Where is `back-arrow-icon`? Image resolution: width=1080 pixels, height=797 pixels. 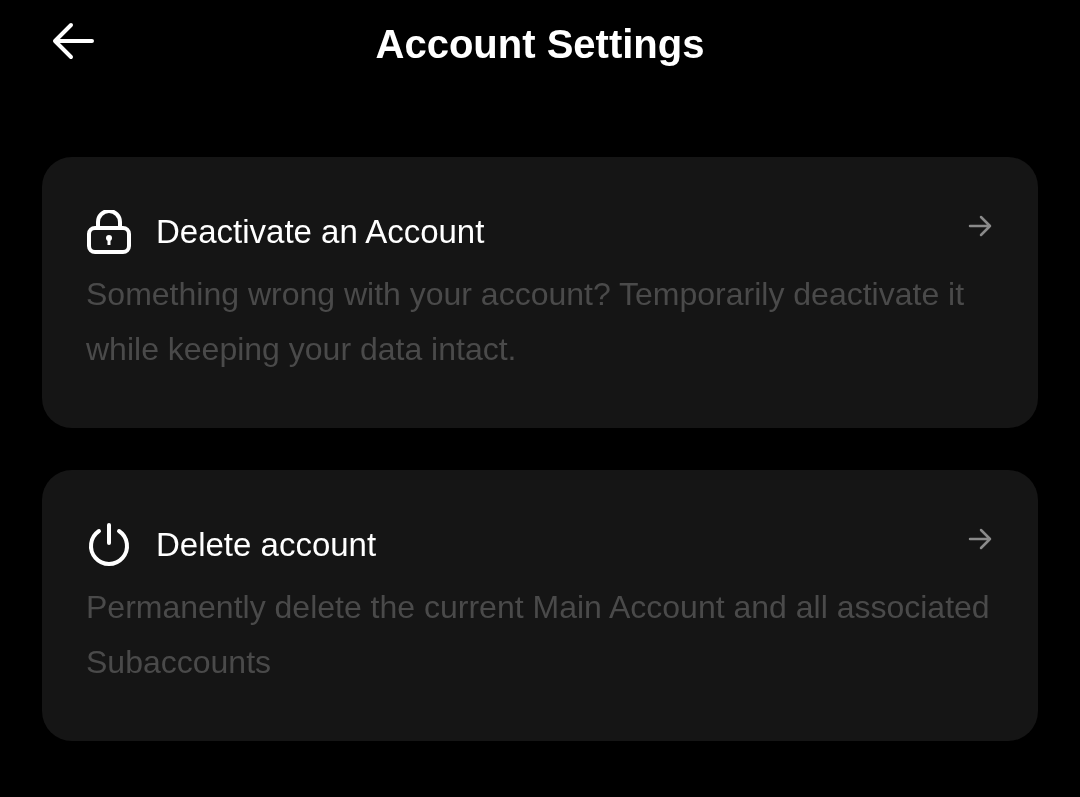 back-arrow-icon is located at coordinates (73, 41).